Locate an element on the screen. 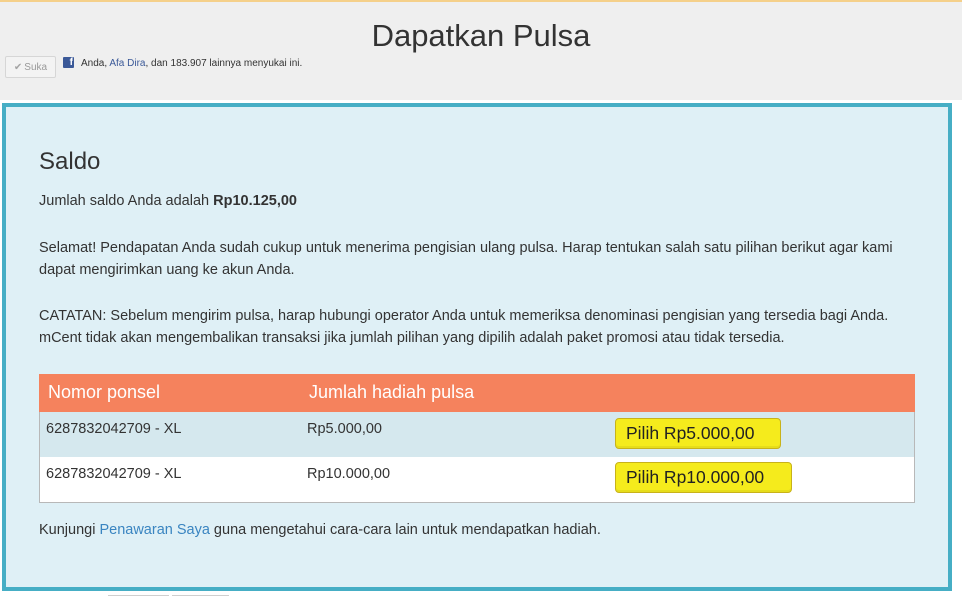 This screenshot has height=599, width=962. column-header-phone: Nomor ponsel is located at coordinates (104, 392).